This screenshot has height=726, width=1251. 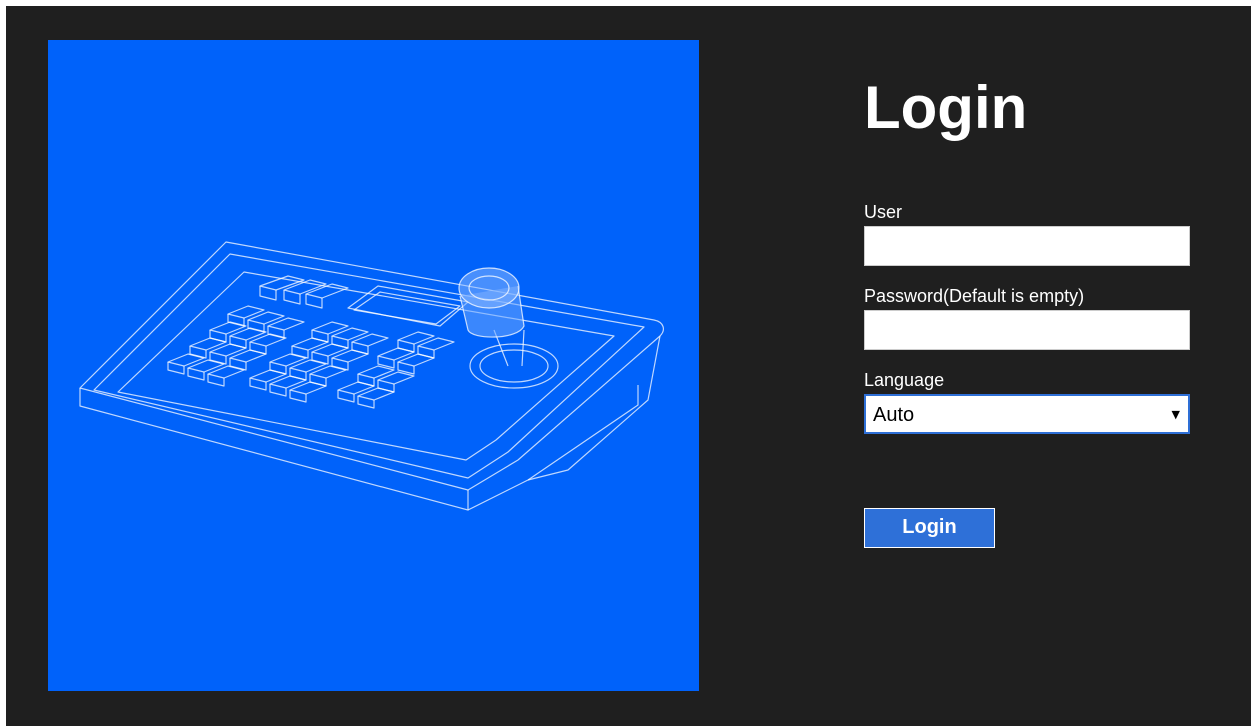 I want to click on user-label: User, so click(x=883, y=212).